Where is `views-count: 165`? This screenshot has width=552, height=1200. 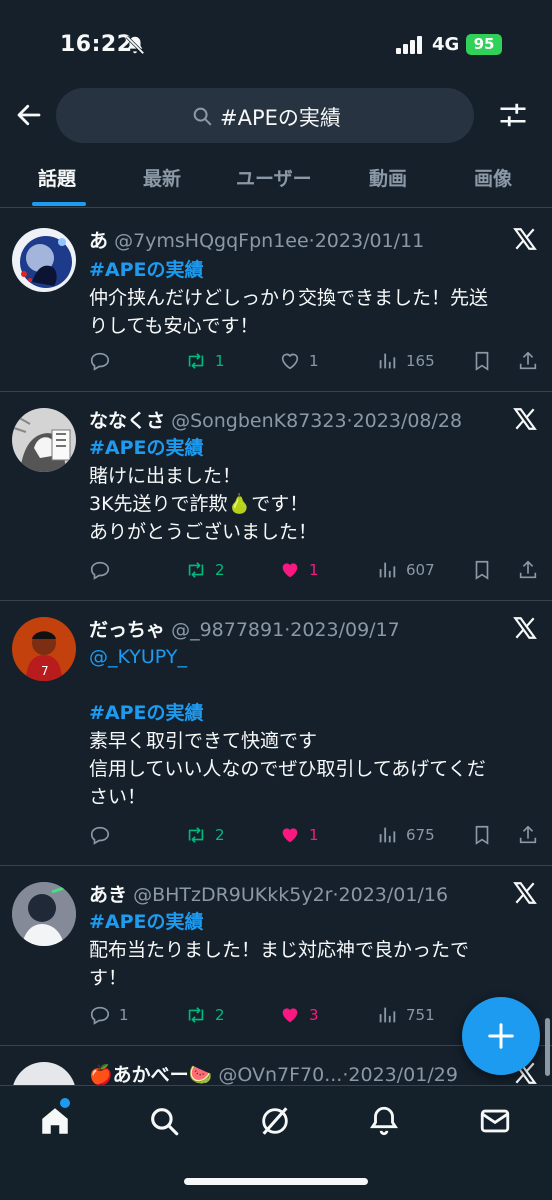
views-count: 165 is located at coordinates (405, 361).